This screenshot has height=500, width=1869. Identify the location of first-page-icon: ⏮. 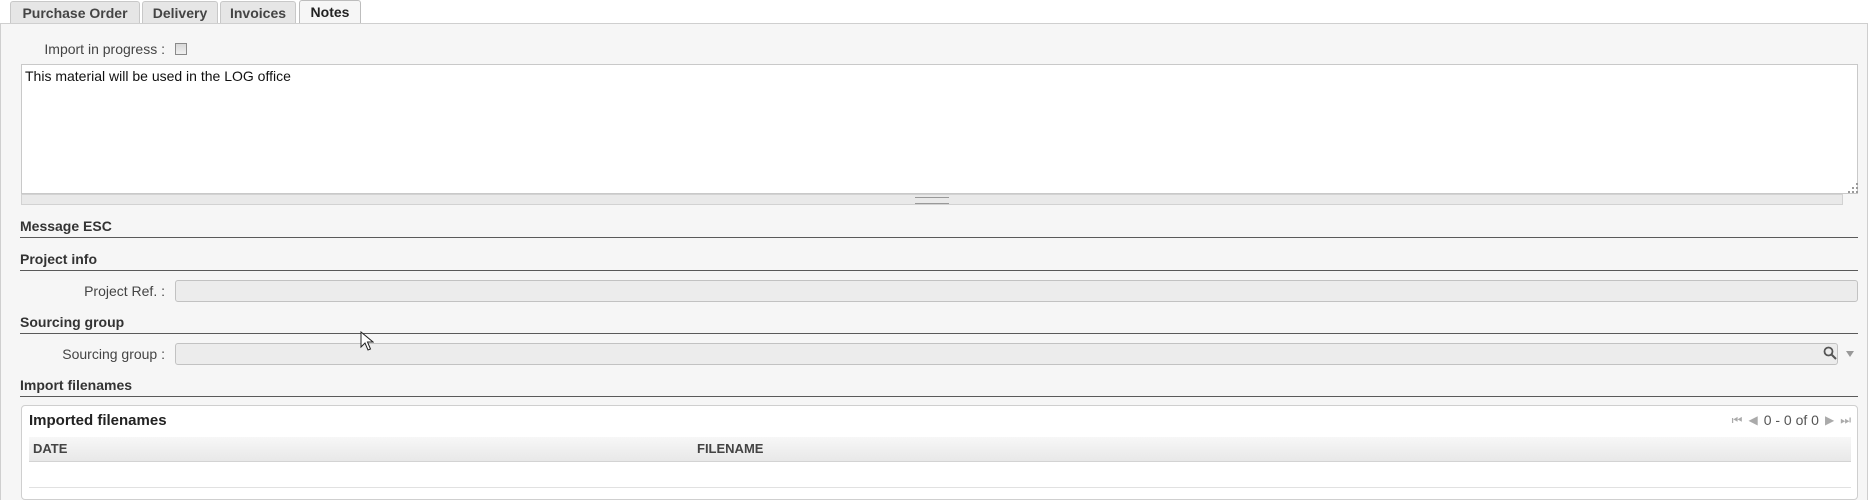
(1737, 420).